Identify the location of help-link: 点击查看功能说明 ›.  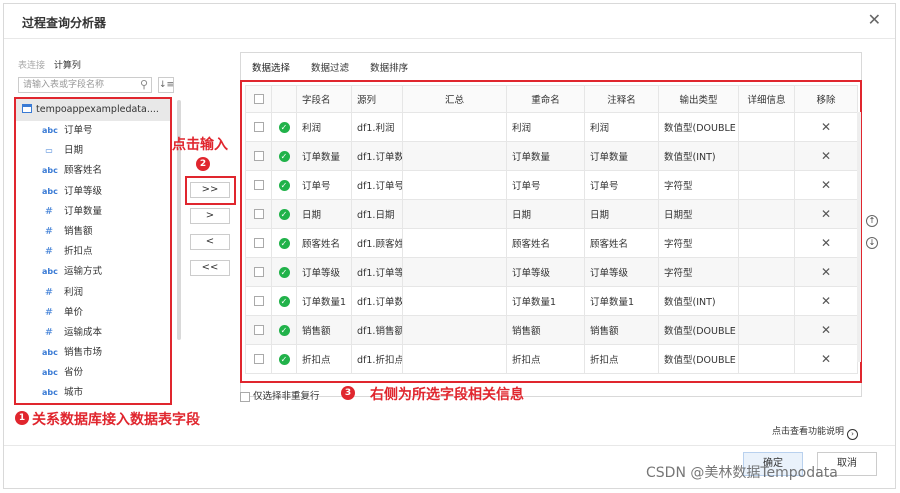
(815, 432).